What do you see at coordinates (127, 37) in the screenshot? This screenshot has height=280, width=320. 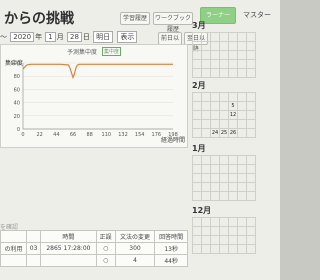 I see `show-button: 表示` at bounding box center [127, 37].